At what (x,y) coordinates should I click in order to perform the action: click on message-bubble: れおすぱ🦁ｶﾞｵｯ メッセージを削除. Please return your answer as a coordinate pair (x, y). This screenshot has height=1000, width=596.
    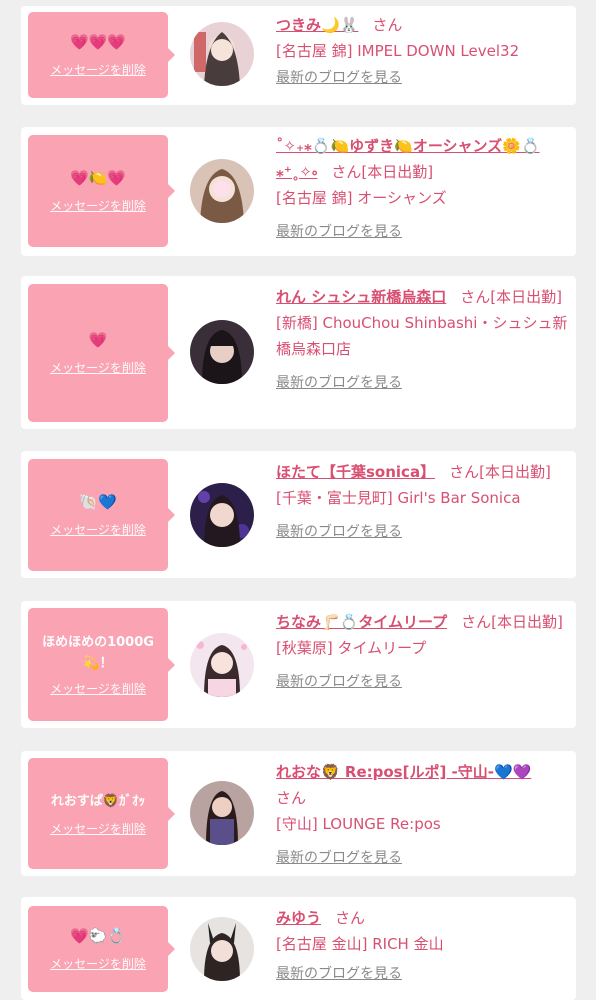
    Looking at the image, I should click on (101, 813).